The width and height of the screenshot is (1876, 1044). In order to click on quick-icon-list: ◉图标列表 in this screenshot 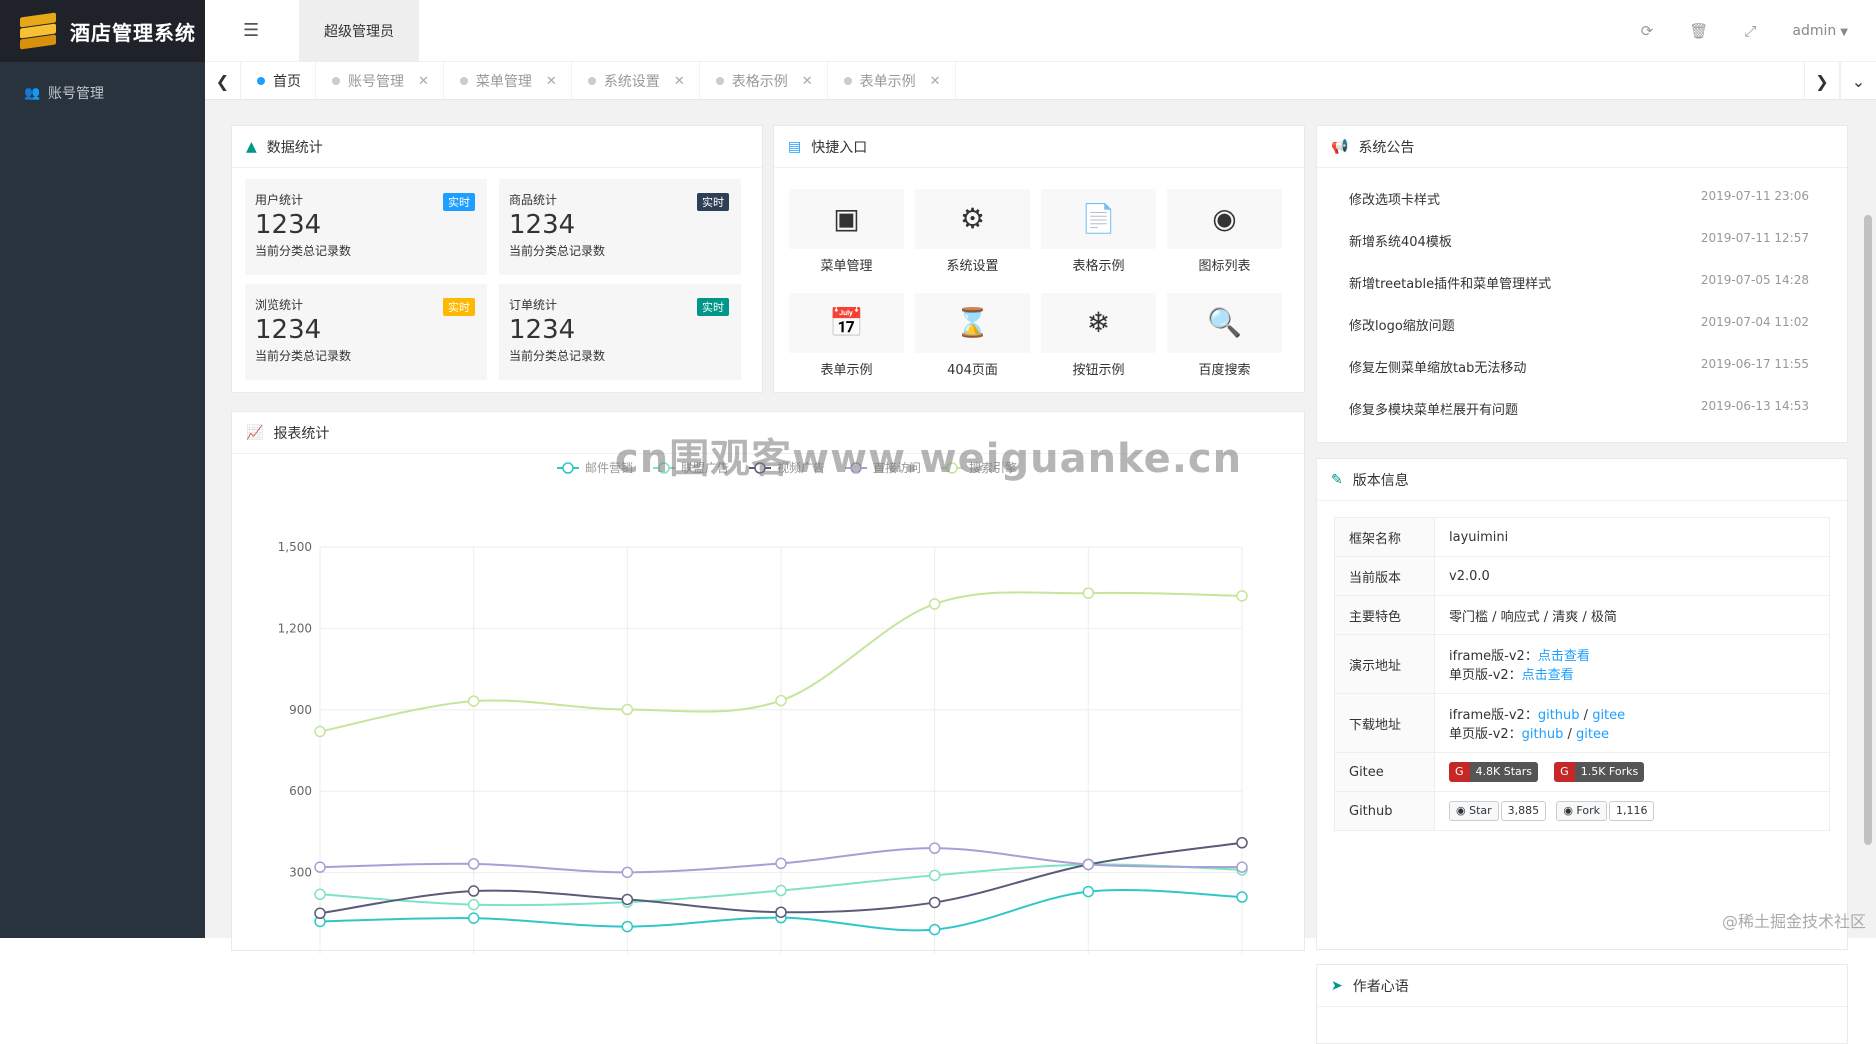, I will do `click(1224, 235)`.